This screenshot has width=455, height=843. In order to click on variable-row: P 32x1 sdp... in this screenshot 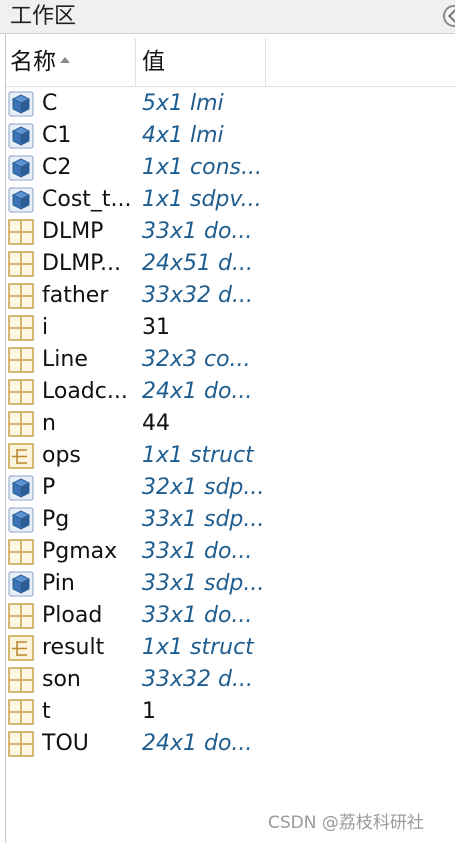, I will do `click(230, 488)`.